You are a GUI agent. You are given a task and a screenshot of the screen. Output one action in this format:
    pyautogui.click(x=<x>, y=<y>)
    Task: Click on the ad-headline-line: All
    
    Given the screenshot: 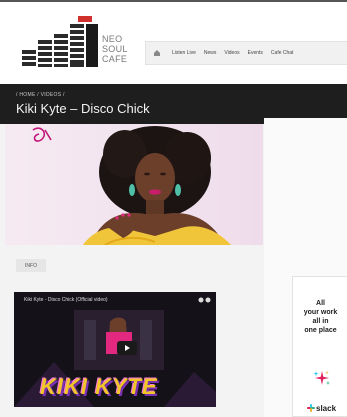 What is the action you would take?
    pyautogui.click(x=320, y=303)
    